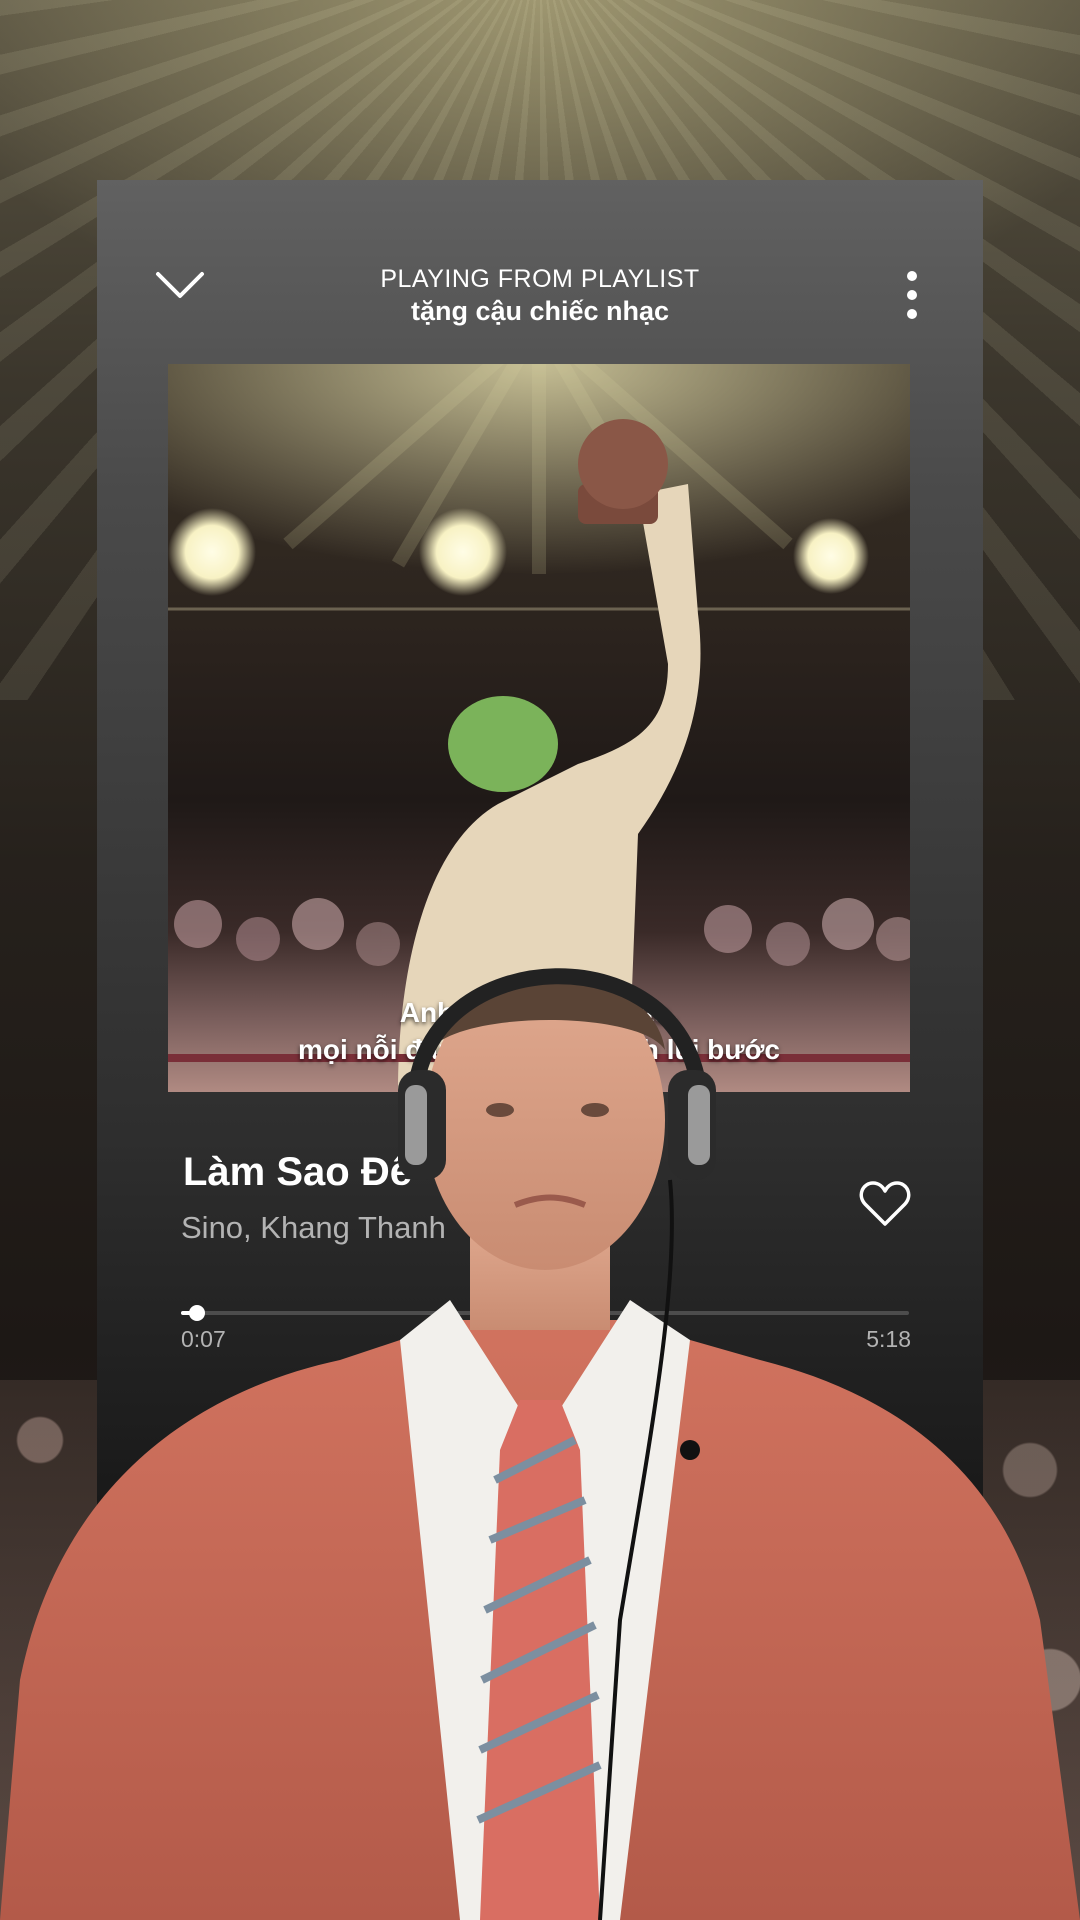  Describe the element at coordinates (540, 311) in the screenshot. I see `playlist-name: tặng cậu chiếc nhạc` at that location.